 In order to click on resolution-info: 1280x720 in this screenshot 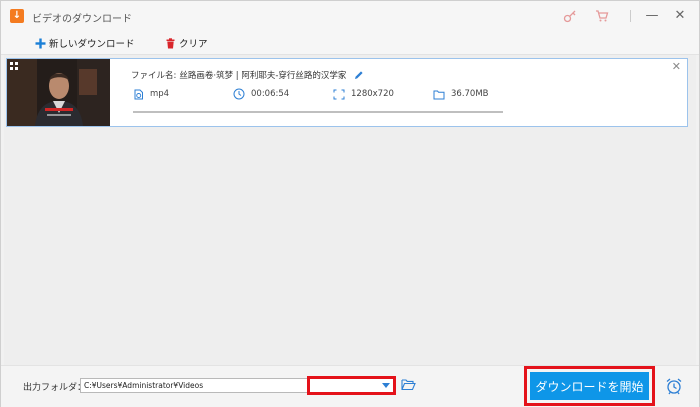, I will do `click(363, 94)`.